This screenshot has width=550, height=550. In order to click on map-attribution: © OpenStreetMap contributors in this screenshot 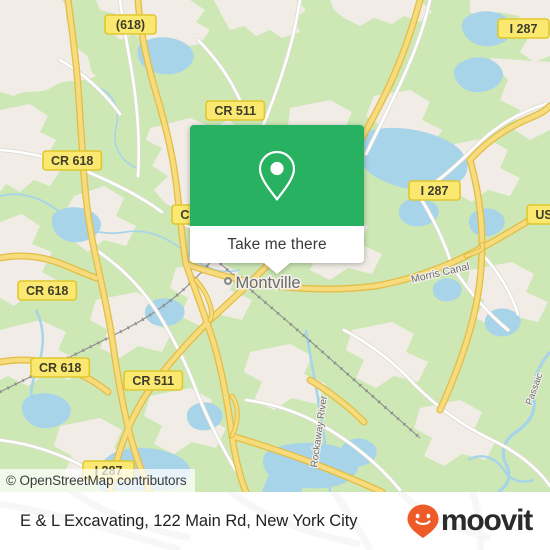, I will do `click(97, 480)`.